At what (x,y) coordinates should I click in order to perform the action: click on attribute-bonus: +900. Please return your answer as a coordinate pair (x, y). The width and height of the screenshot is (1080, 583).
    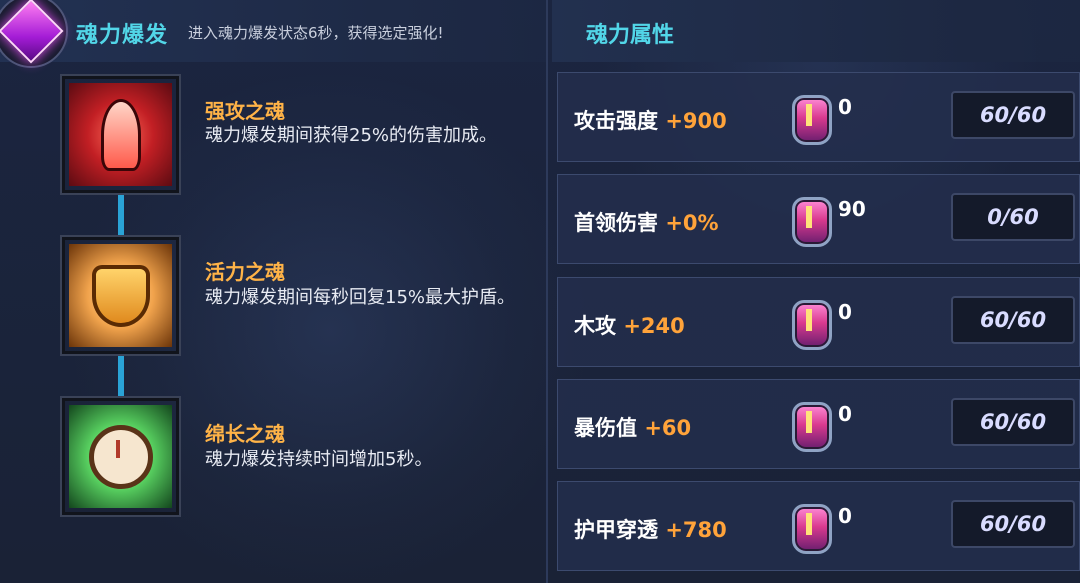
    Looking at the image, I should click on (696, 121).